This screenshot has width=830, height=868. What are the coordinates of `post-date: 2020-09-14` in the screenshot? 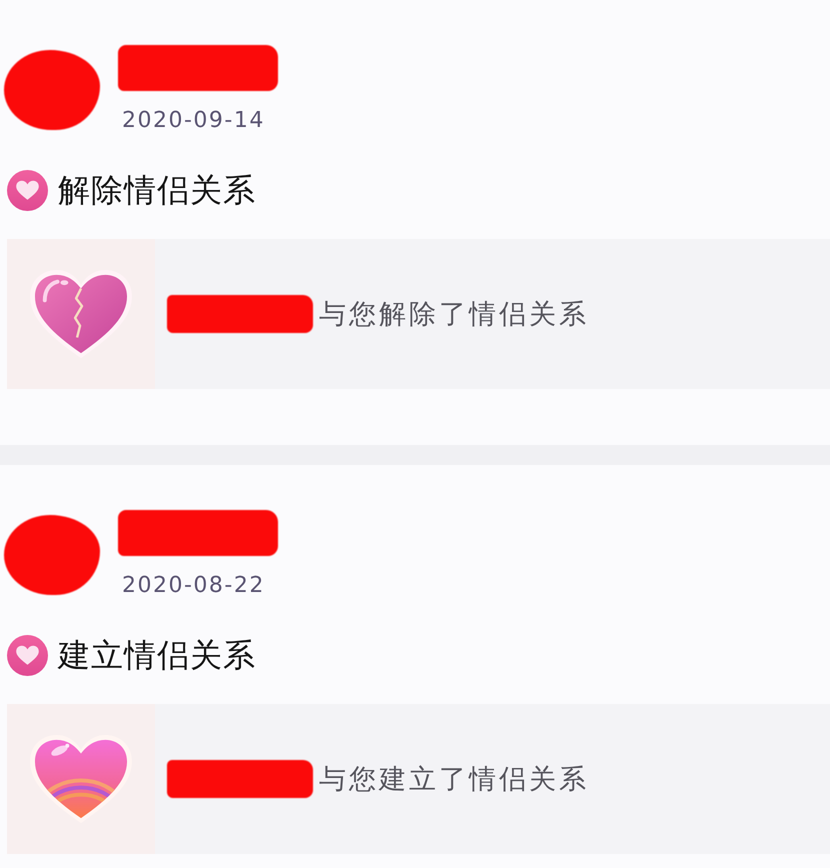 It's located at (194, 121).